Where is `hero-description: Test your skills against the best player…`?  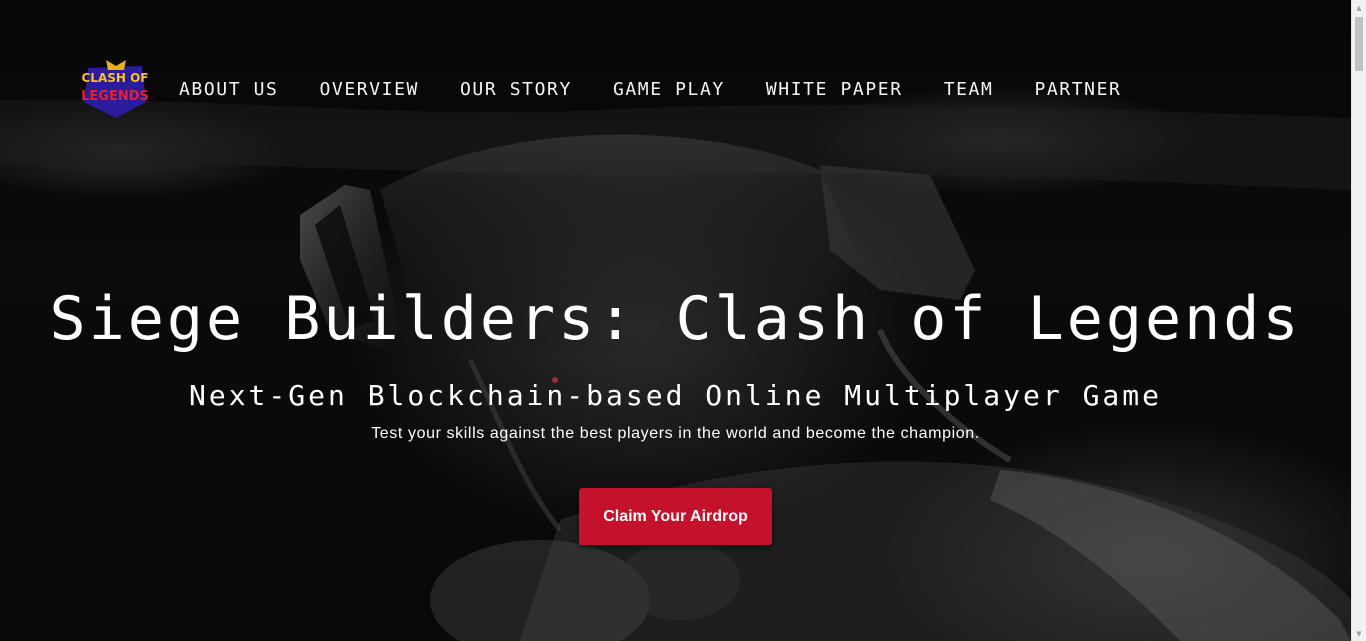 hero-description: Test your skills against the best player… is located at coordinates (675, 433).